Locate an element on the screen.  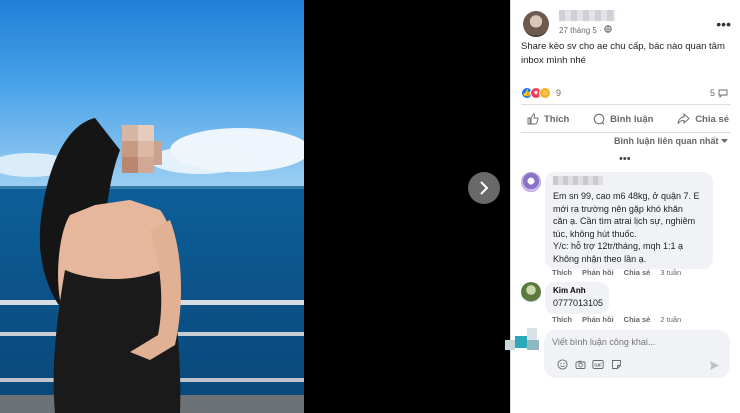
commenter-name-redacted is located at coordinates (578, 180).